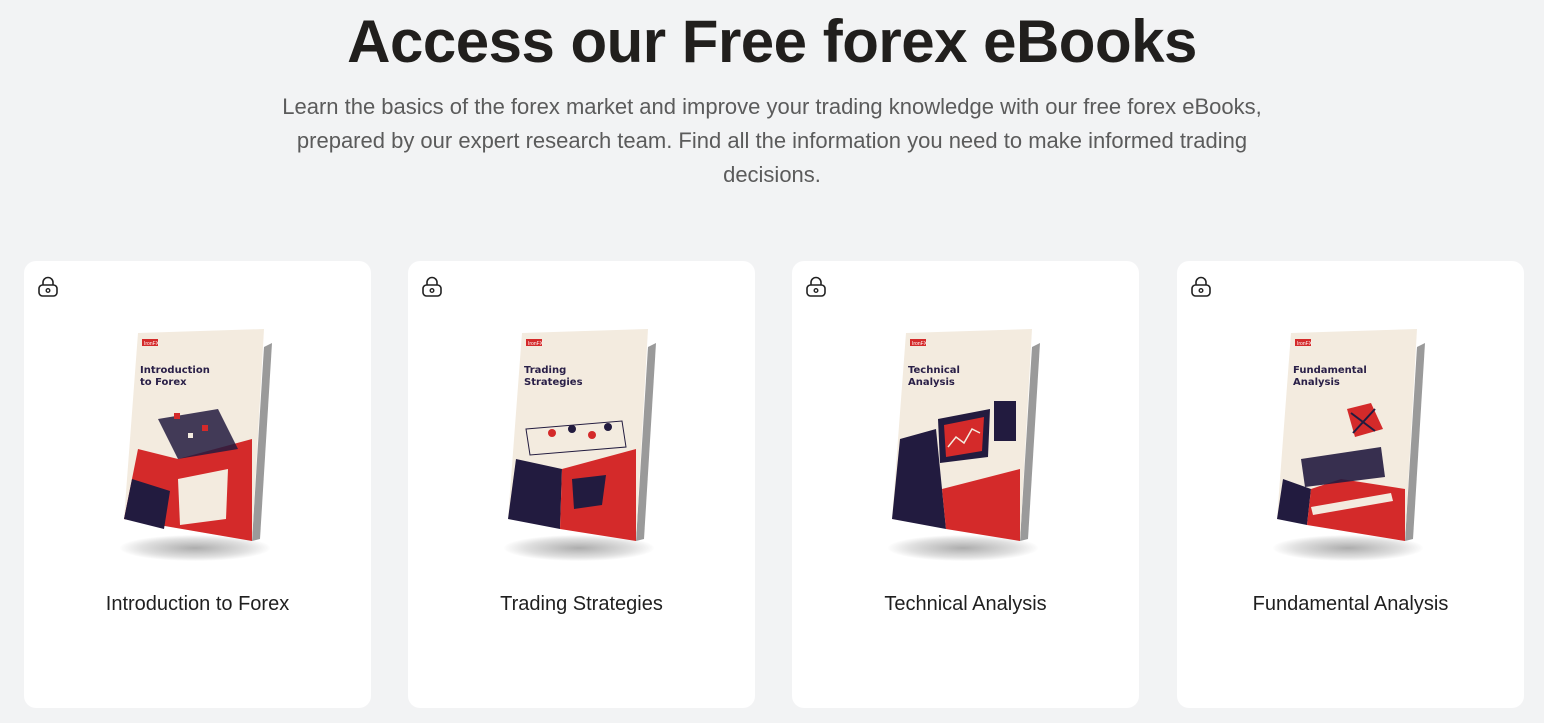 The width and height of the screenshot is (1544, 723). I want to click on page-title: Access our Free forex eBooks, so click(772, 41).